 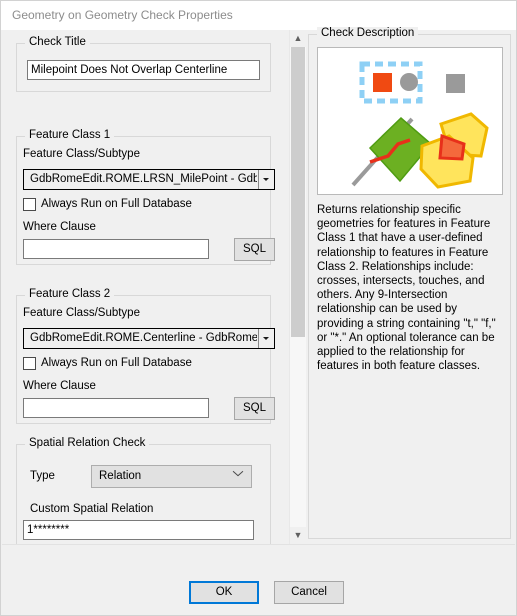 I want to click on fc1-where-clause-label: Where Clause, so click(x=59, y=227).